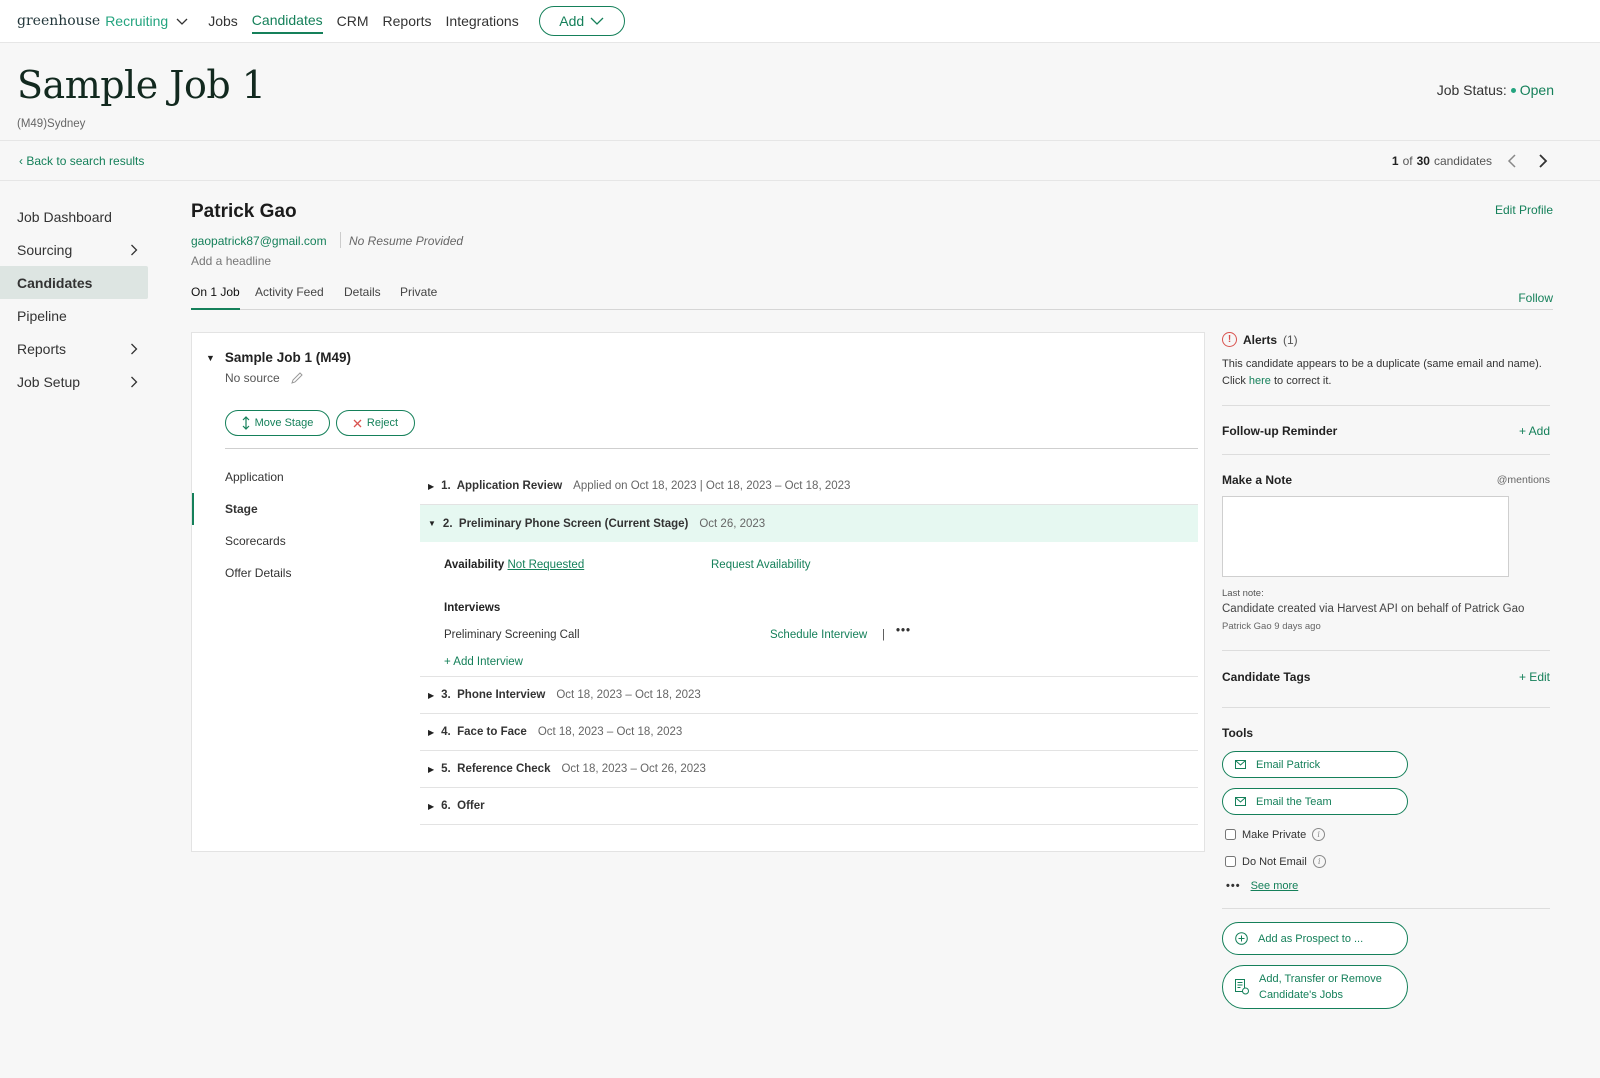 The image size is (1600, 1078). Describe the element at coordinates (1543, 161) in the screenshot. I see `next-candidate-icon` at that location.